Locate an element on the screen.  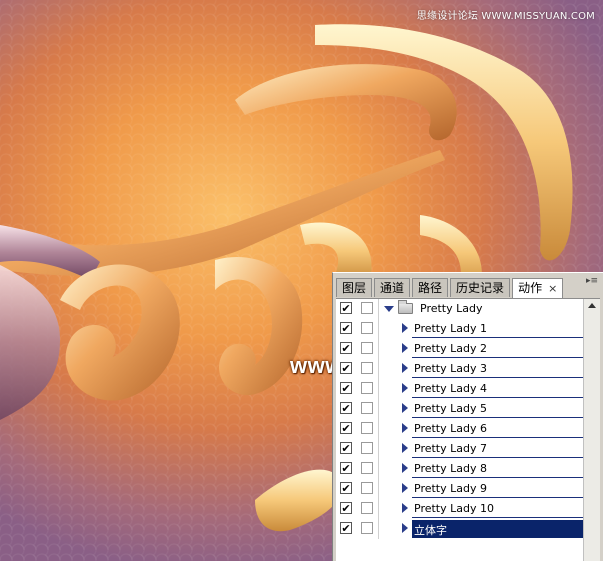
action-row: ✔ Pretty Lady 5 is located at coordinates (468, 409).